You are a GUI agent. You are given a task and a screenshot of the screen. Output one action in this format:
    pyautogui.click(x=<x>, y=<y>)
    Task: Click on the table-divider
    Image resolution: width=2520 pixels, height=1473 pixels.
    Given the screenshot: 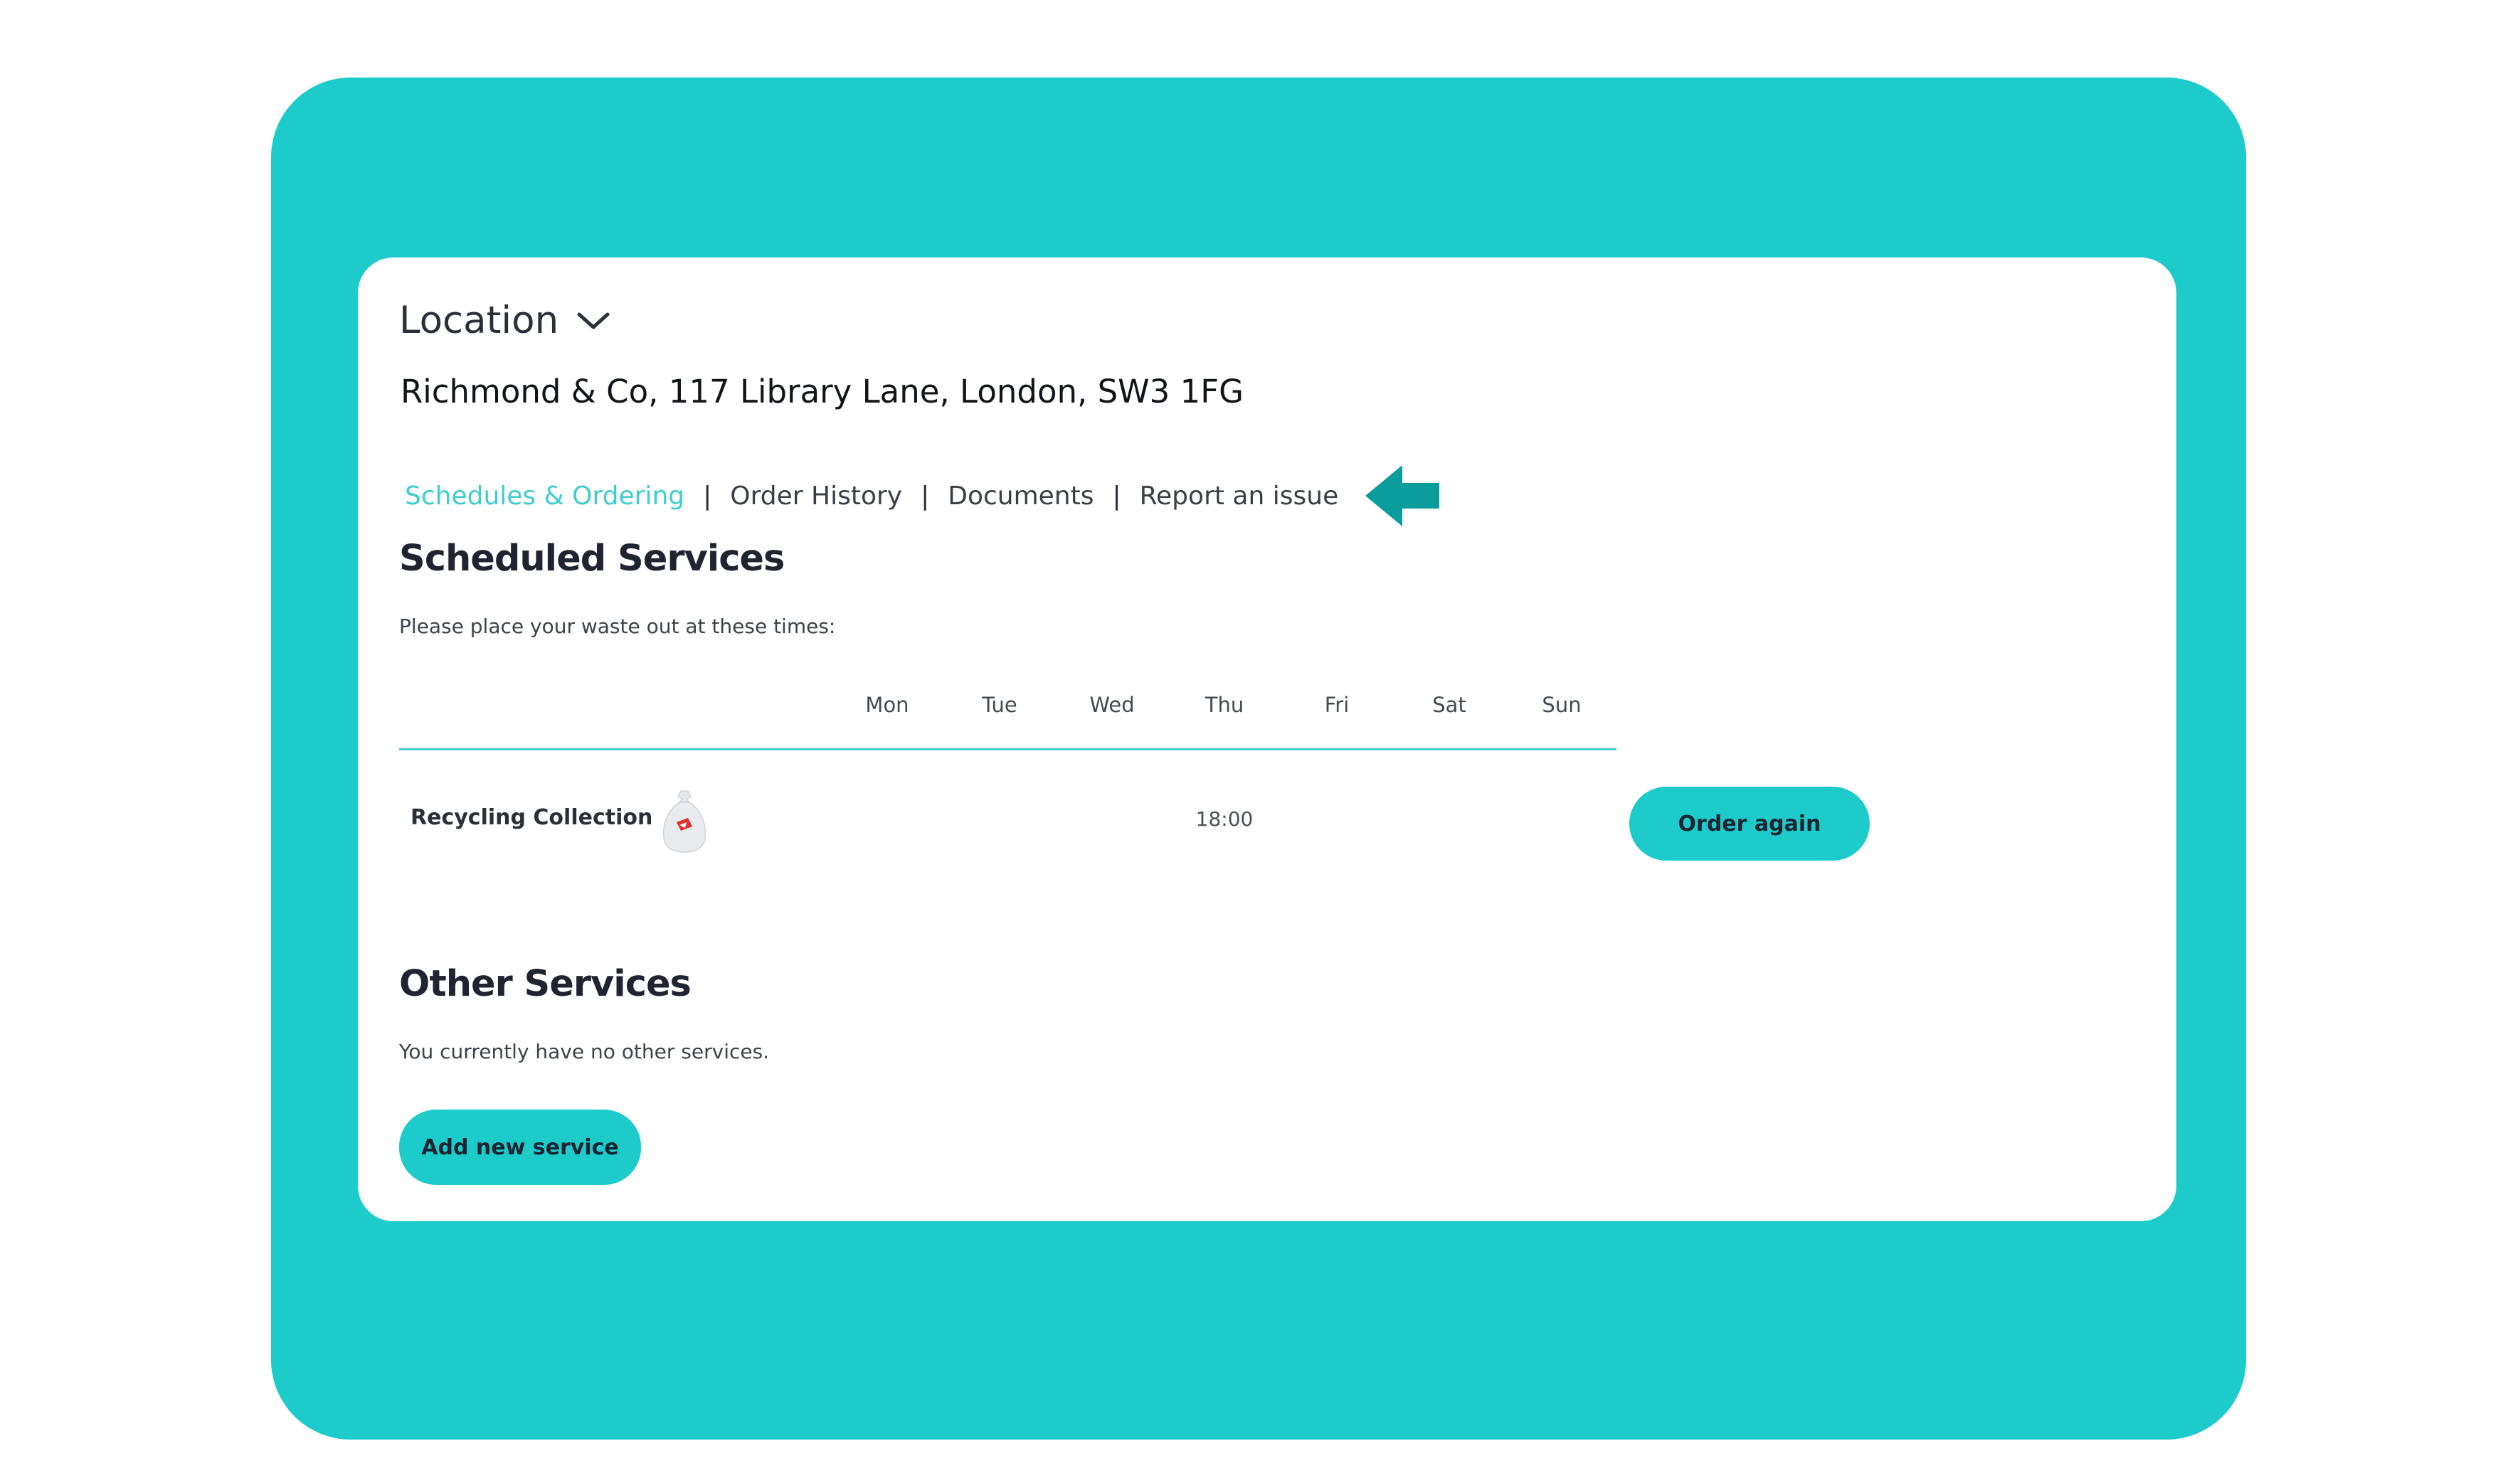 What is the action you would take?
    pyautogui.click(x=1007, y=749)
    